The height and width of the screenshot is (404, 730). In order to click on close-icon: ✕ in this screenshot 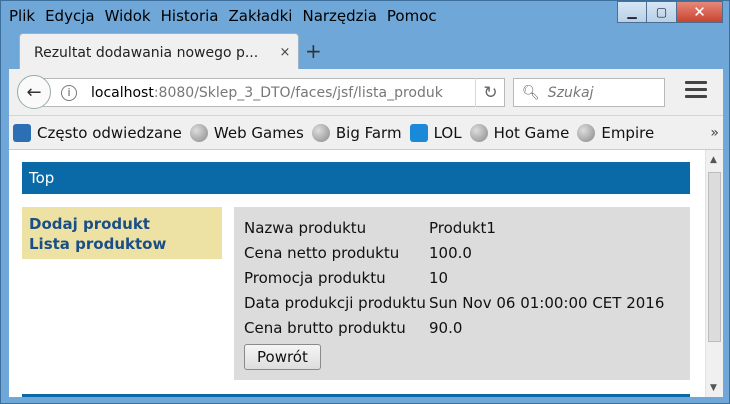, I will do `click(699, 12)`.